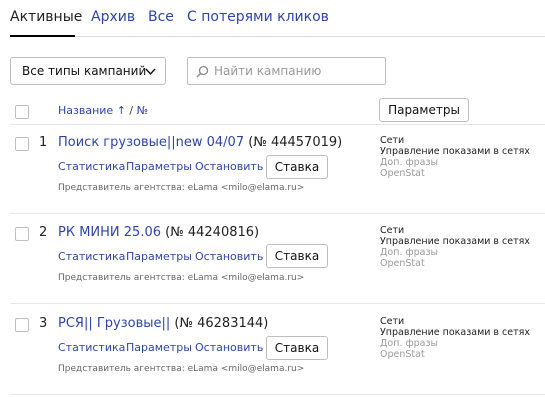 Image resolution: width=545 pixels, height=397 pixels. Describe the element at coordinates (84, 71) in the screenshot. I see `campaign-type-label: Все типы кампаний` at that location.